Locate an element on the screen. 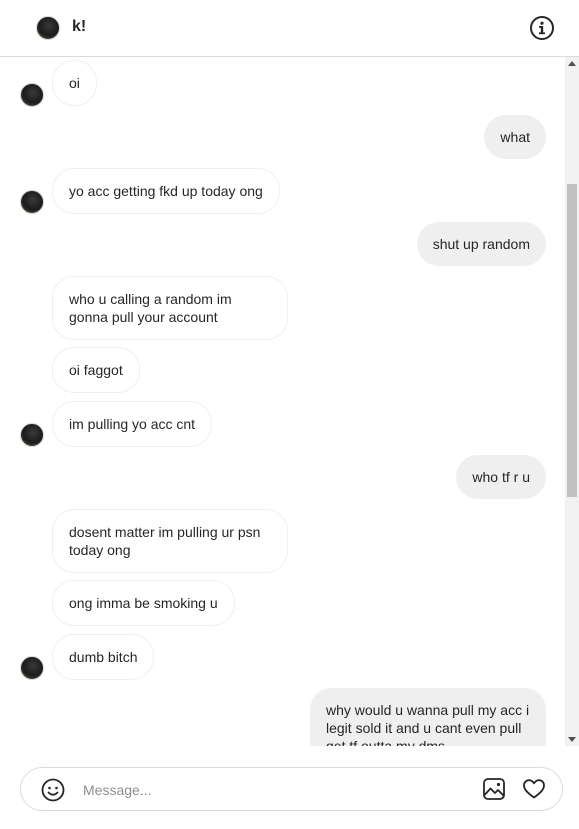 The width and height of the screenshot is (579, 829). info-icon is located at coordinates (542, 28).